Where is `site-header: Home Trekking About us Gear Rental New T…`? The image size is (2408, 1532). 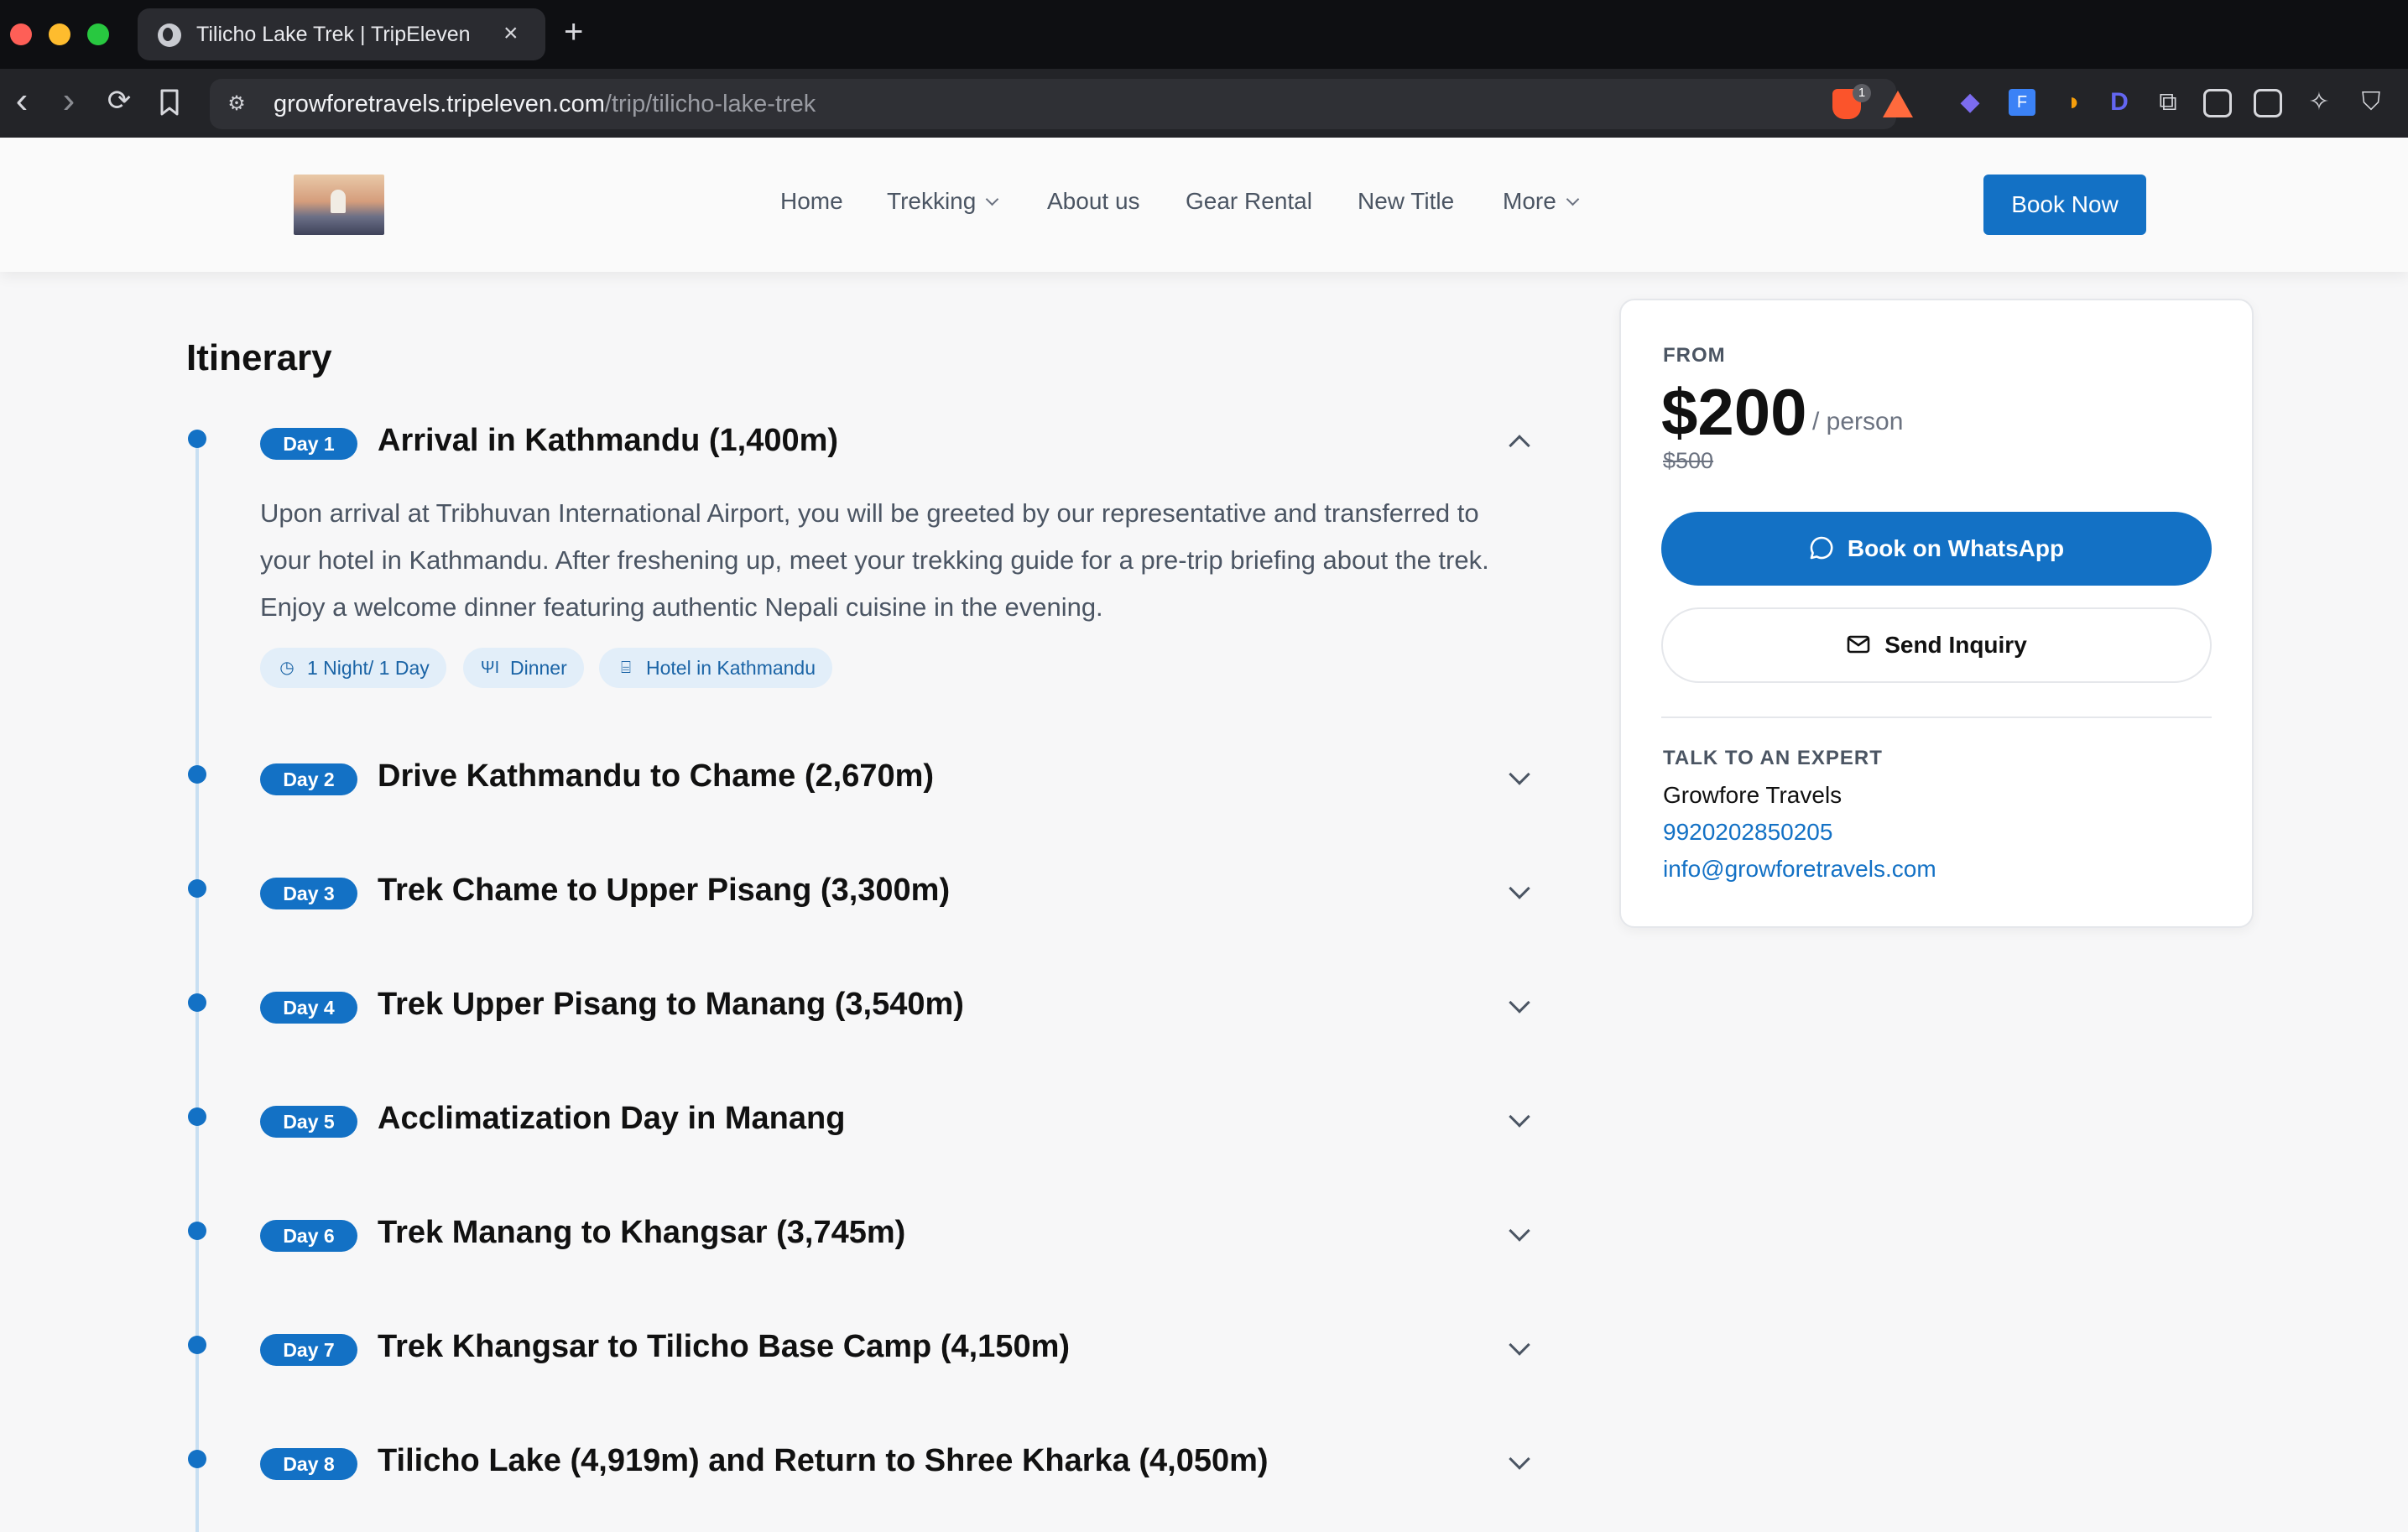 site-header: Home Trekking About us Gear Rental New T… is located at coordinates (1204, 205).